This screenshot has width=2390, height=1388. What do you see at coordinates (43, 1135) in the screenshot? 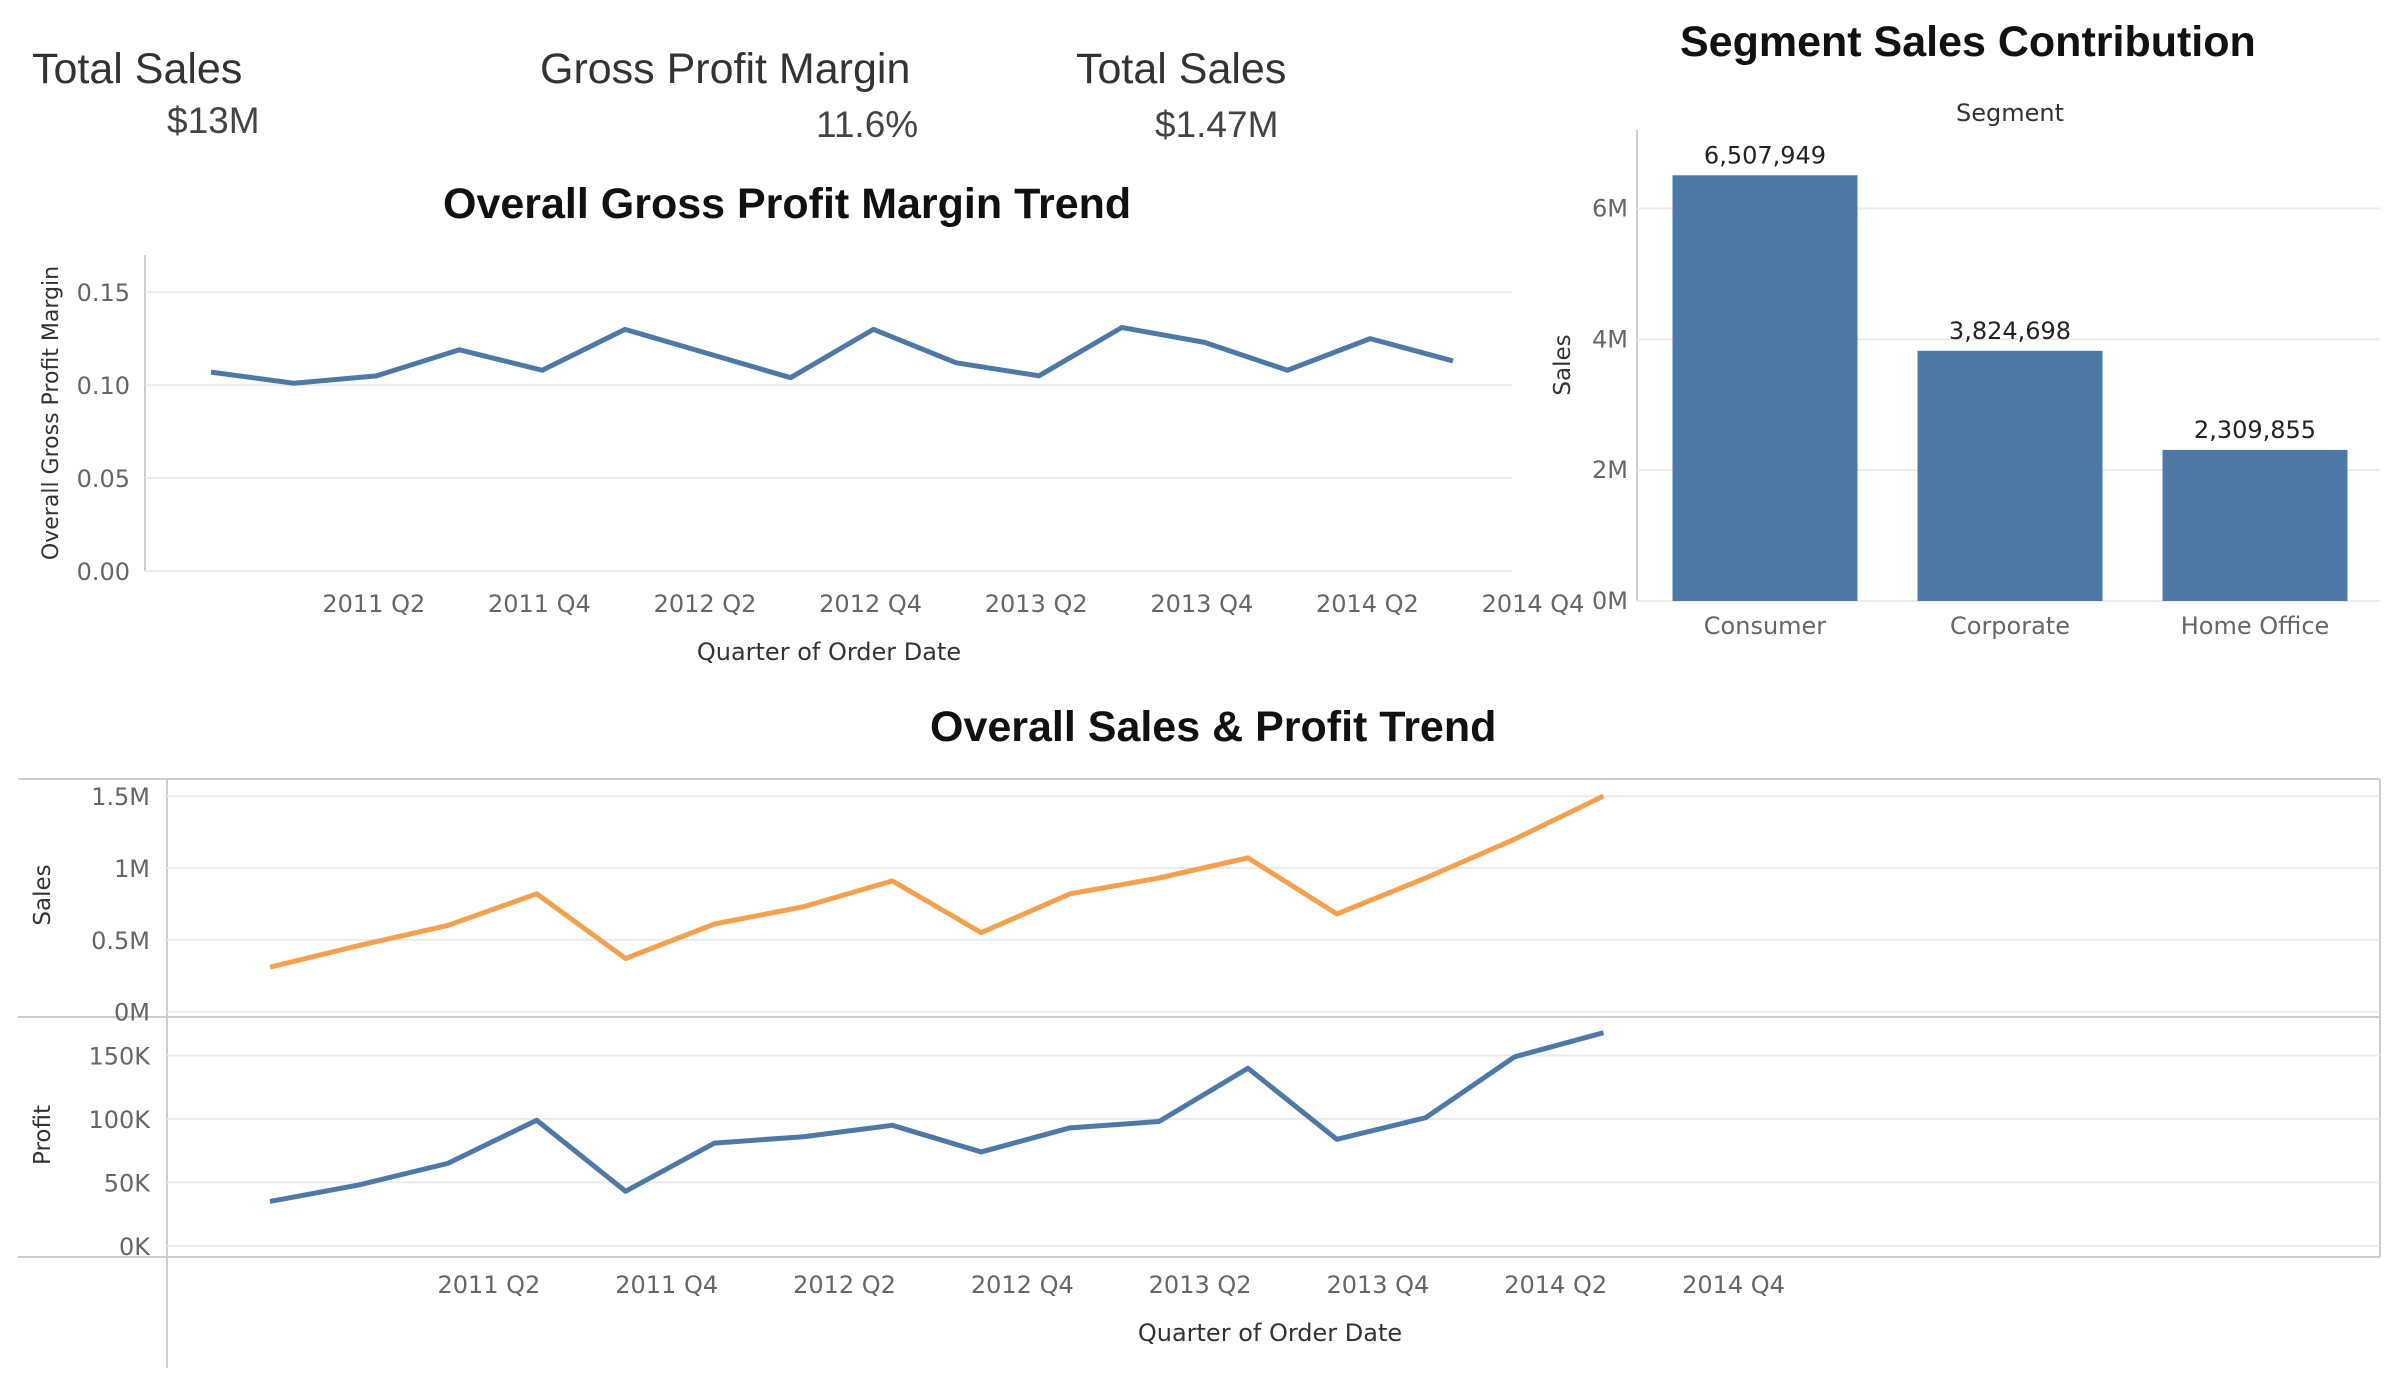
I see `profit-y-axis-title: Profit` at bounding box center [43, 1135].